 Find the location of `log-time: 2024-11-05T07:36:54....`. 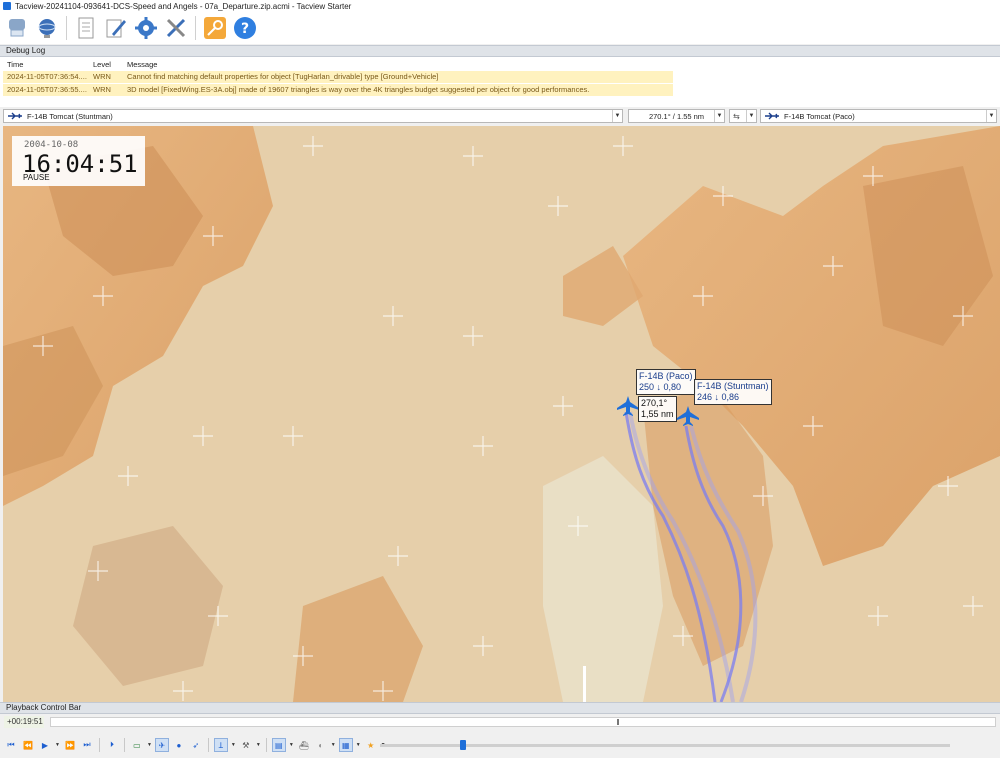

log-time: 2024-11-05T07:36:54.... is located at coordinates (47, 76).